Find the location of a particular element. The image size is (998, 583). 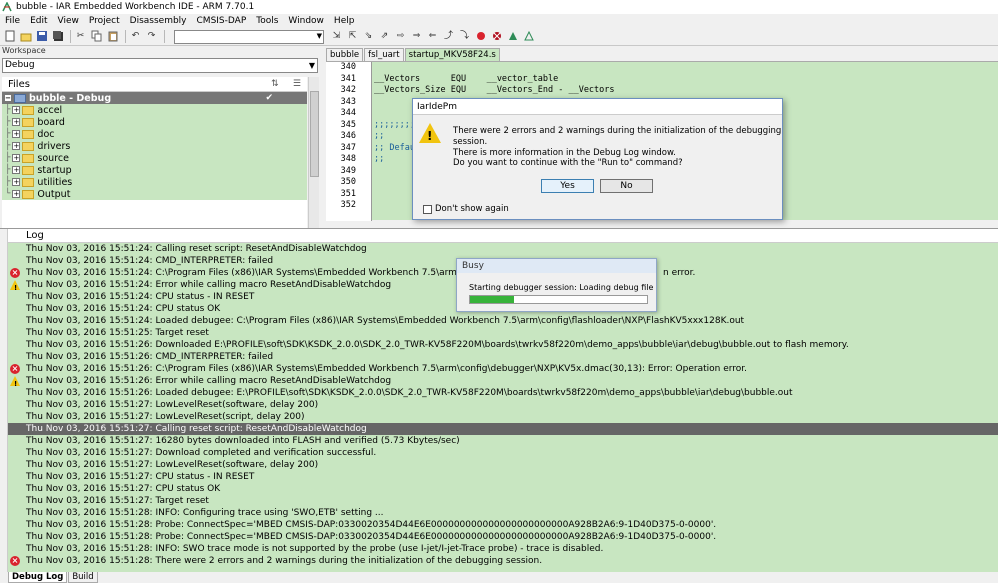

menu-edit: Edit is located at coordinates (38, 21).